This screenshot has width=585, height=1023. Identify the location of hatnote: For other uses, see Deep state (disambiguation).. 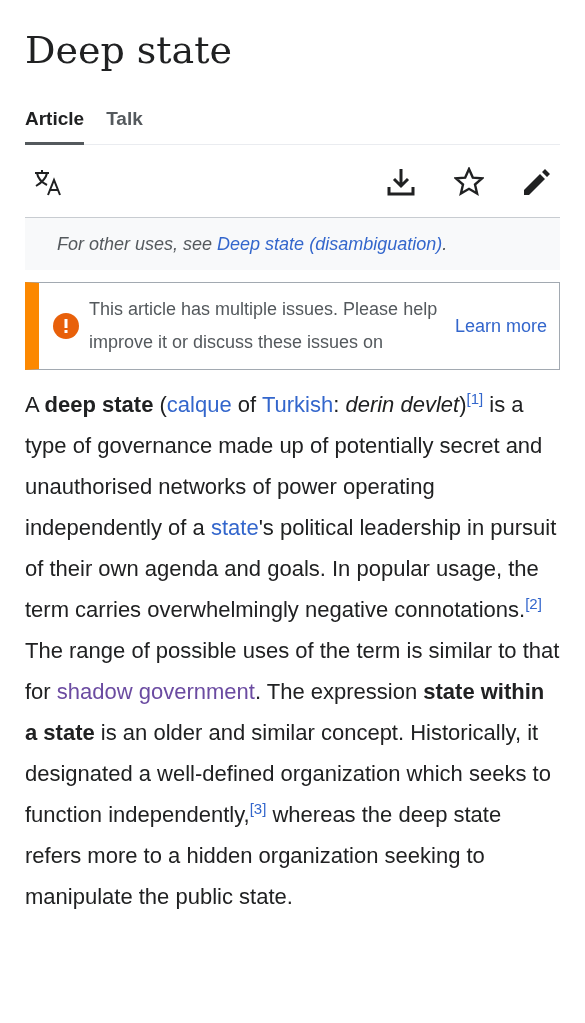
(292, 244).